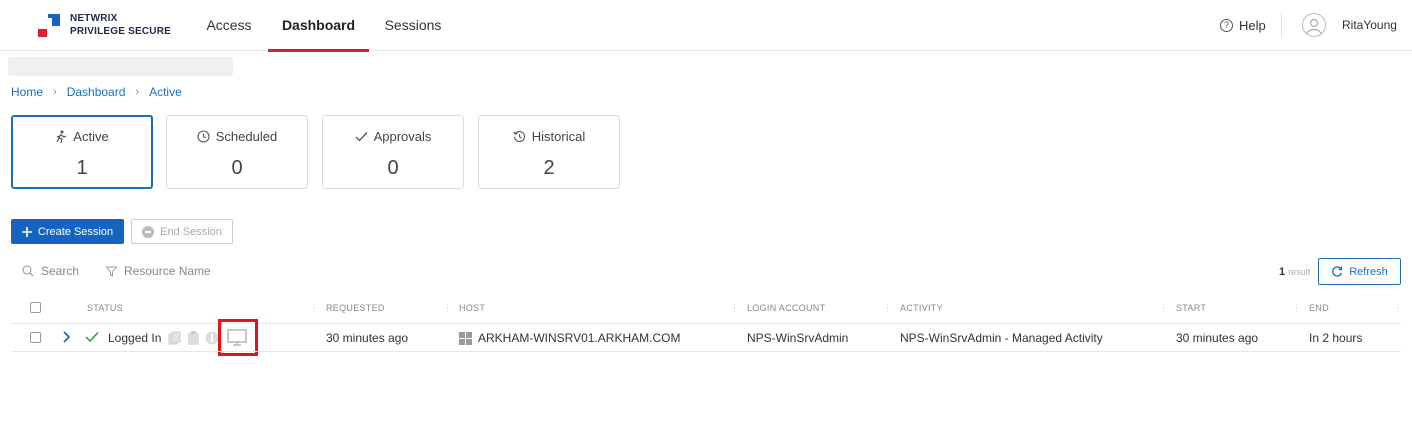 The height and width of the screenshot is (446, 1412). What do you see at coordinates (120, 31) in the screenshot?
I see `logo-line-2: PRIVILEGE SECURE` at bounding box center [120, 31].